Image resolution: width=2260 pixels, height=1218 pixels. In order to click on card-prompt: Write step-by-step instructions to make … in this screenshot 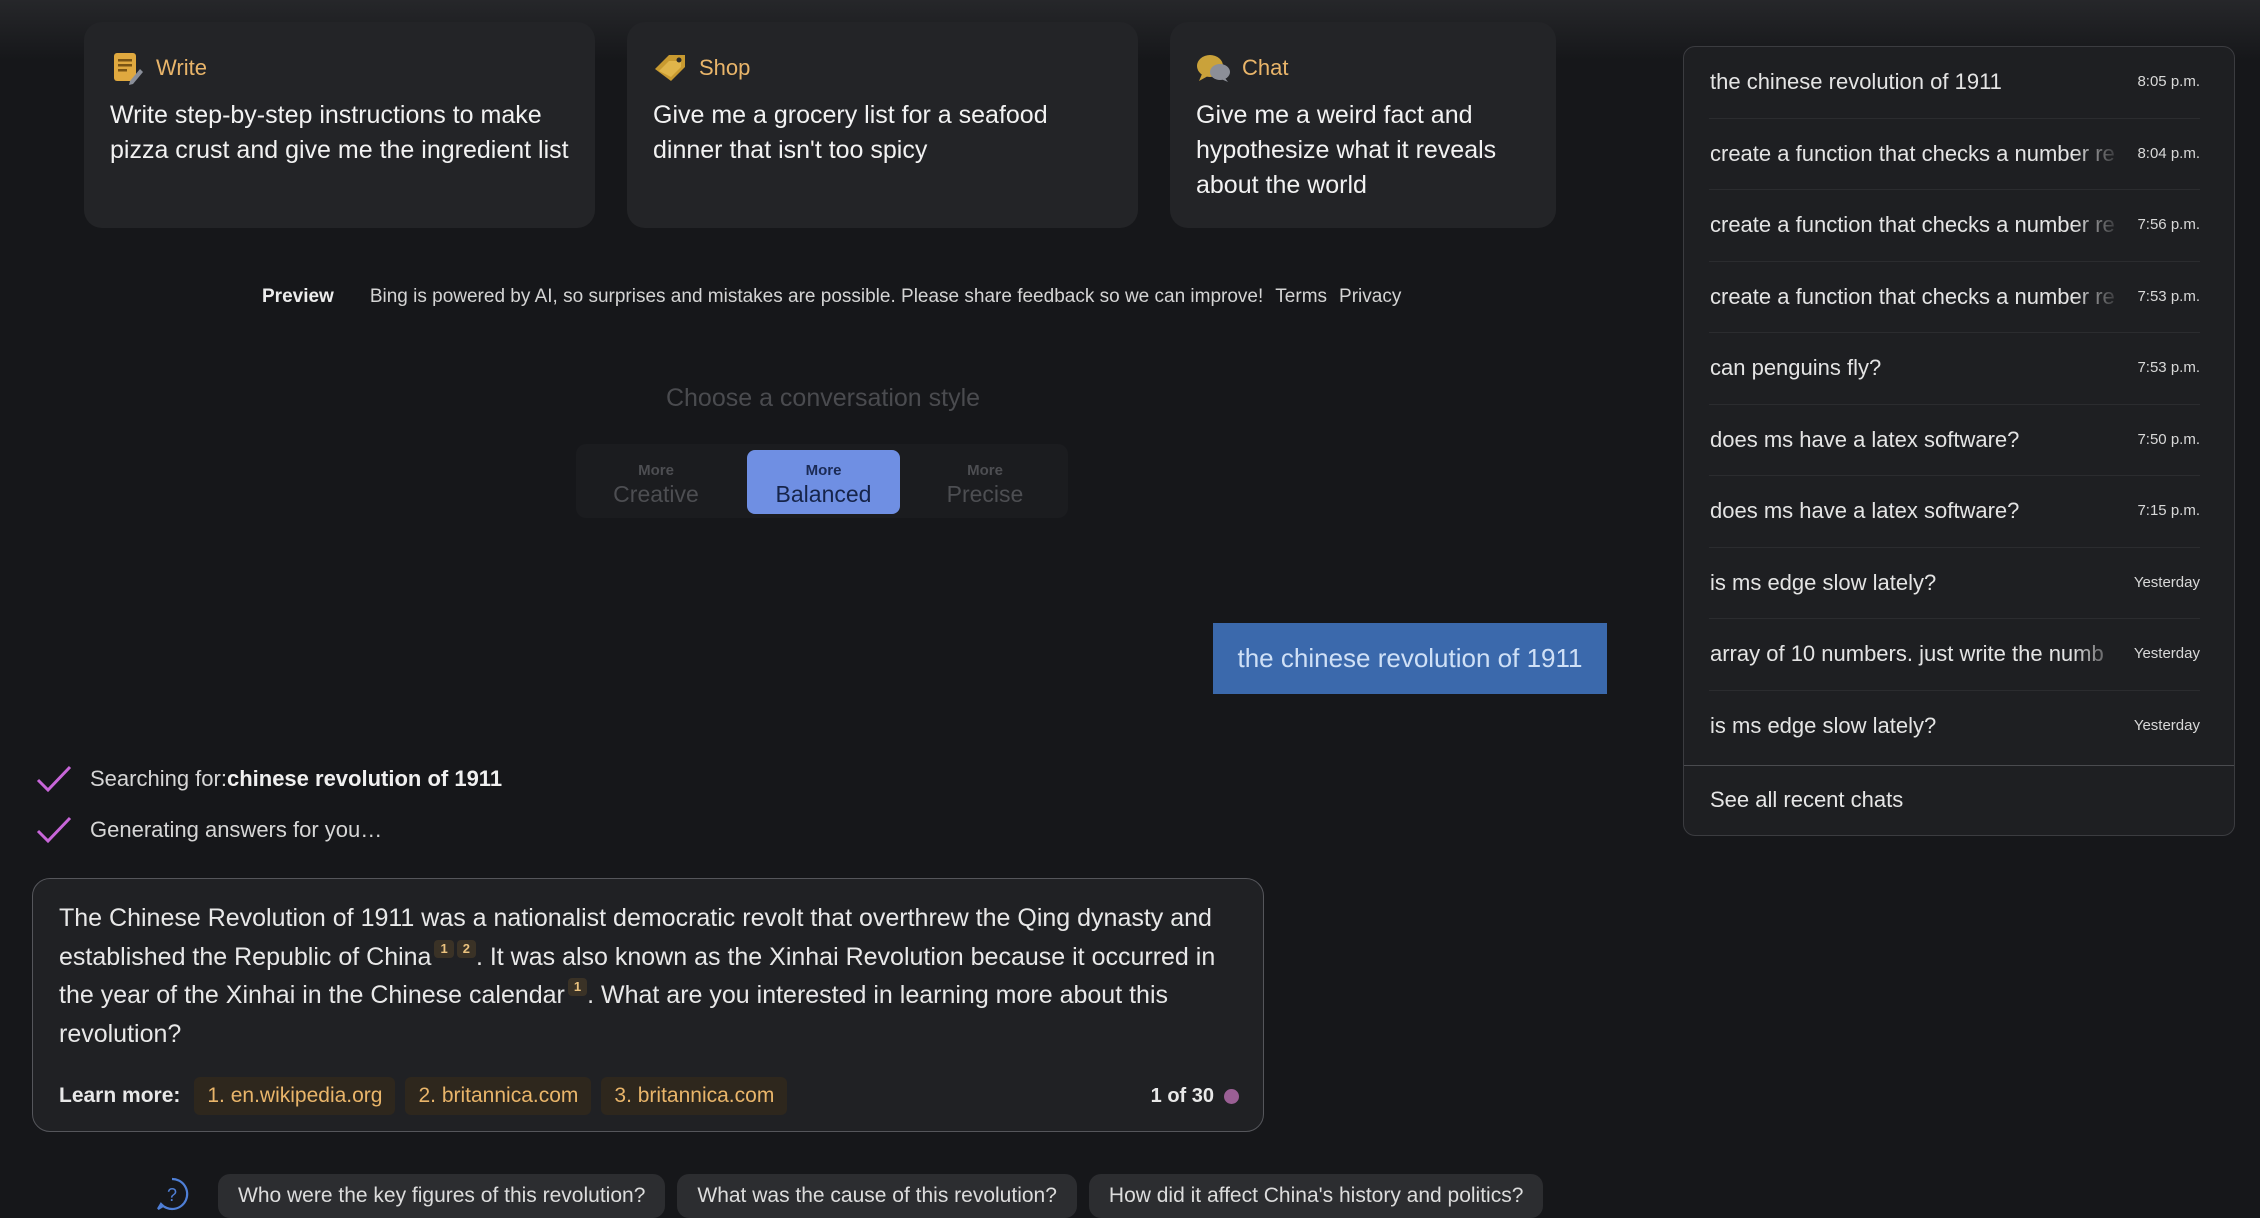, I will do `click(339, 132)`.